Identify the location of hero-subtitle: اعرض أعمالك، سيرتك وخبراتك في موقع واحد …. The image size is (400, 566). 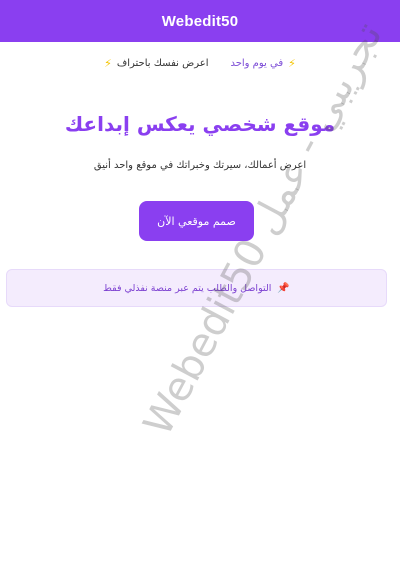
(200, 165).